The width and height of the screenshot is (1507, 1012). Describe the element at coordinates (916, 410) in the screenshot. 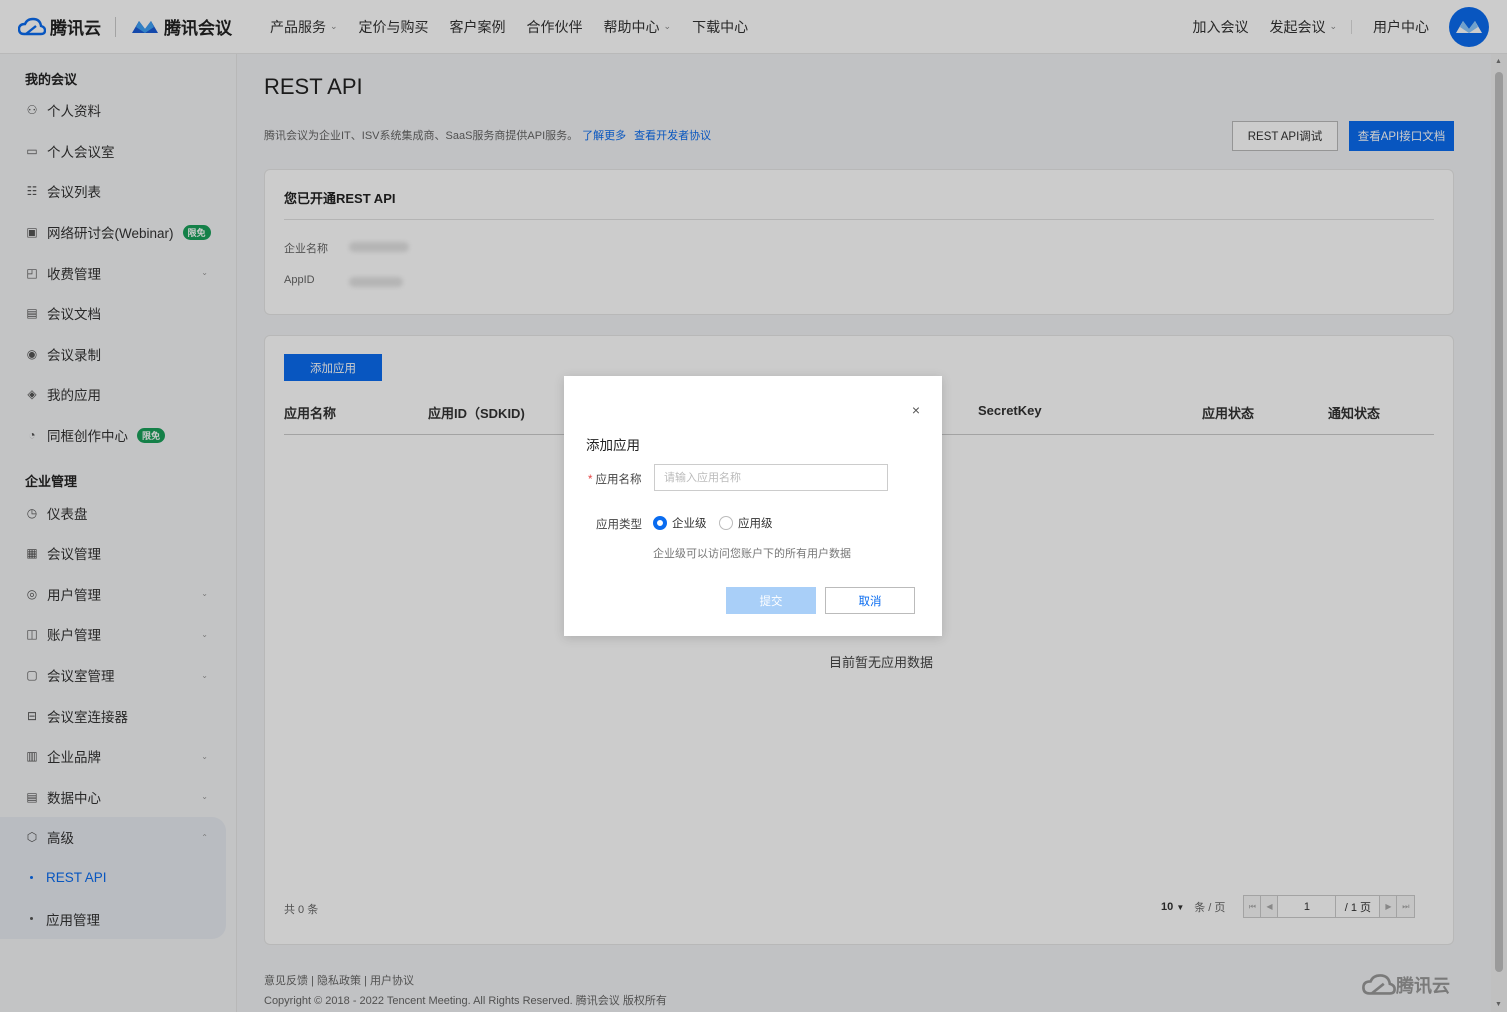

I see `close-icon: ×` at that location.